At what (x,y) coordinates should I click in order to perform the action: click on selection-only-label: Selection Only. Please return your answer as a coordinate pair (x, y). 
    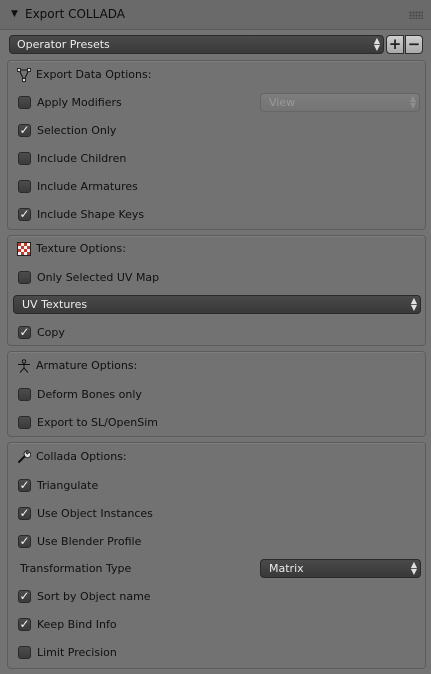
    Looking at the image, I should click on (77, 130).